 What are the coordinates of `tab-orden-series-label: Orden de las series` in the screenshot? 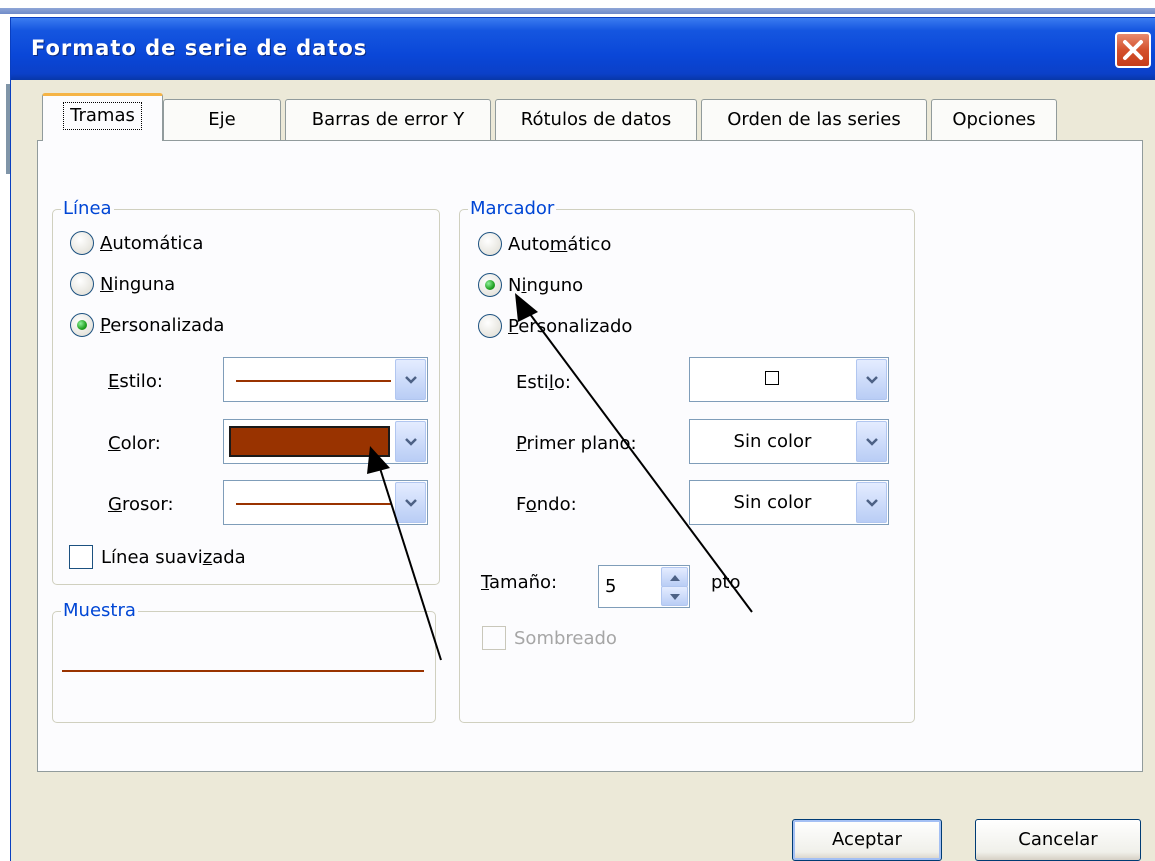 It's located at (814, 119).